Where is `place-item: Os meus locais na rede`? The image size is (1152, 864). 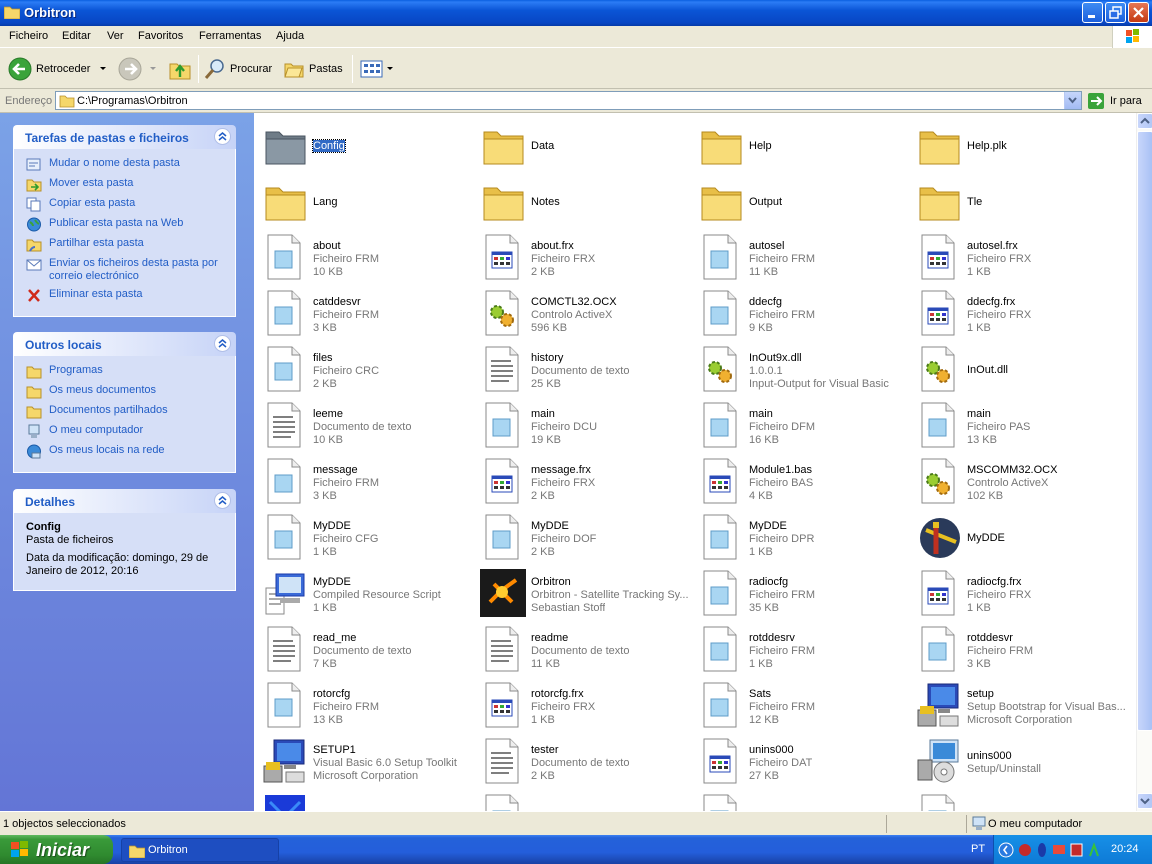
place-item: Os meus locais na rede is located at coordinates (130, 451).